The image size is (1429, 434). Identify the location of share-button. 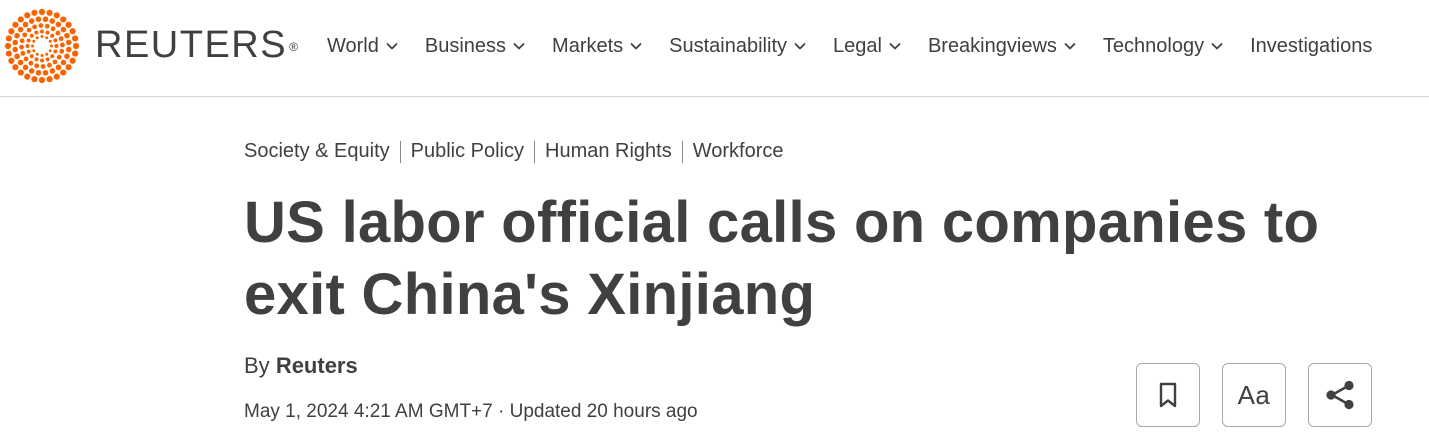
(1340, 395).